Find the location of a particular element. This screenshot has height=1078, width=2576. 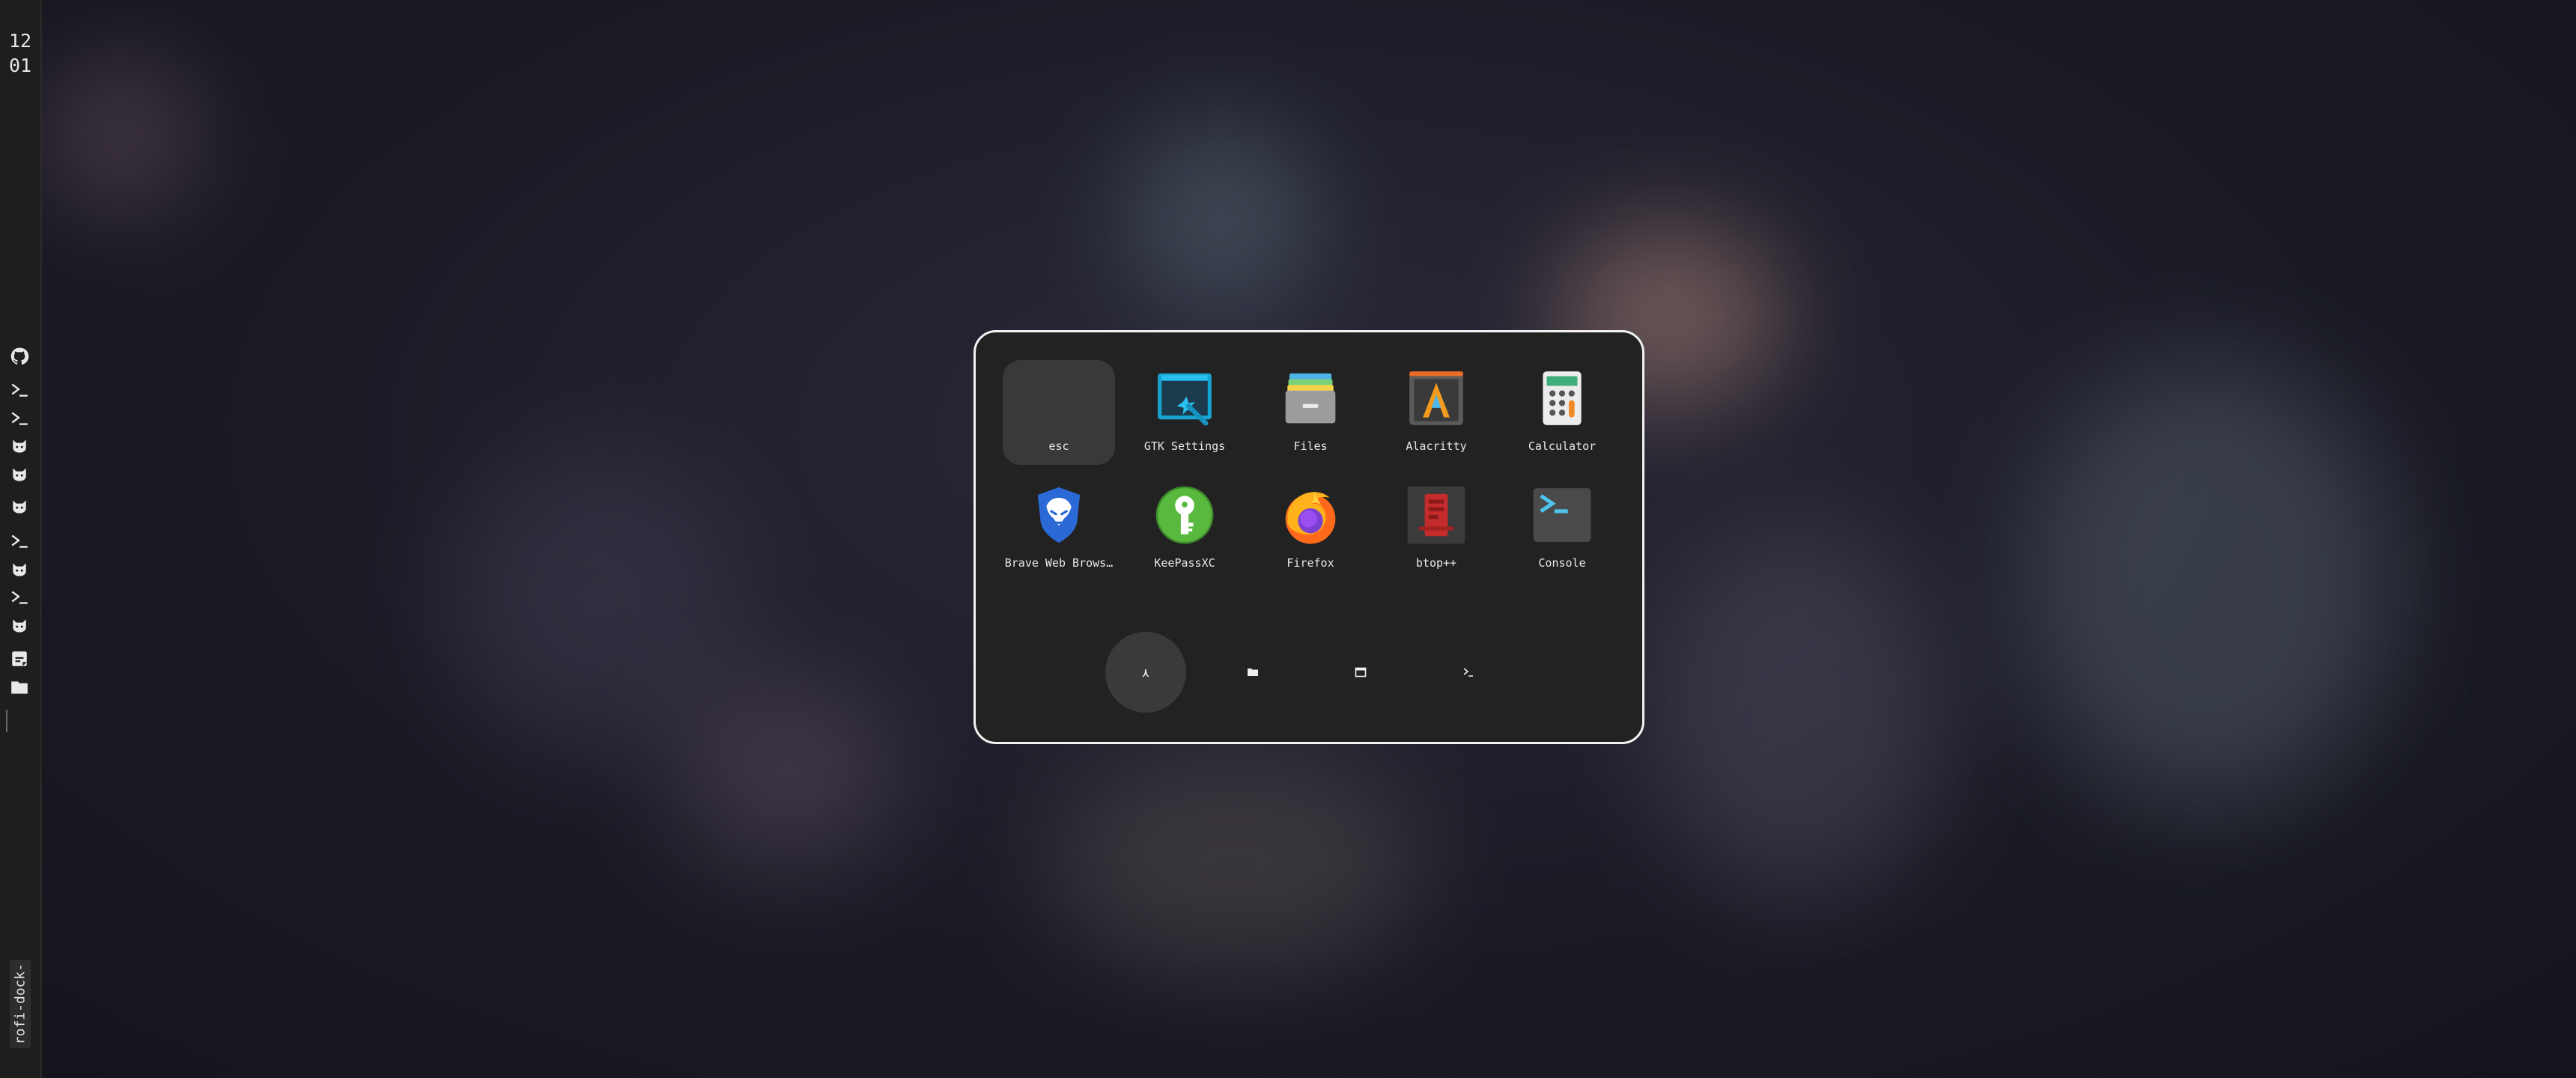

window-icon is located at coordinates (1361, 672).